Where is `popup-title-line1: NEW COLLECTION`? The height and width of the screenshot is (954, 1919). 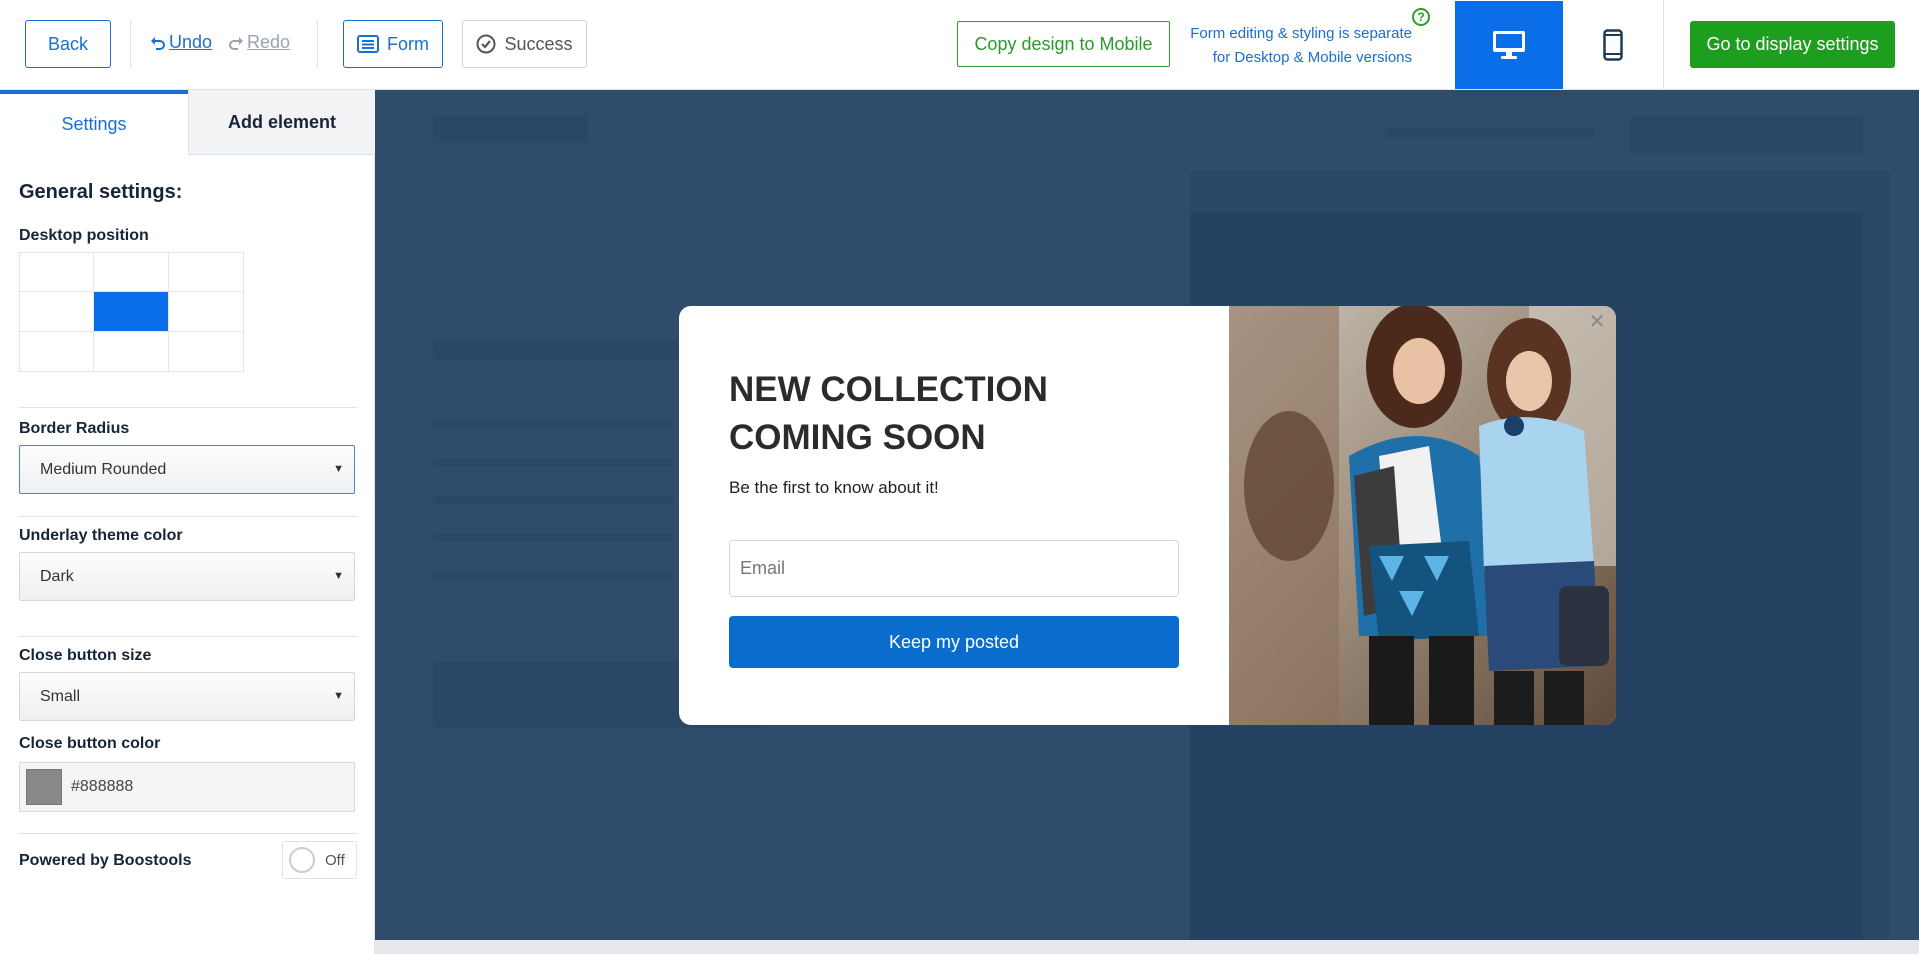
popup-title-line1: NEW COLLECTION is located at coordinates (888, 389).